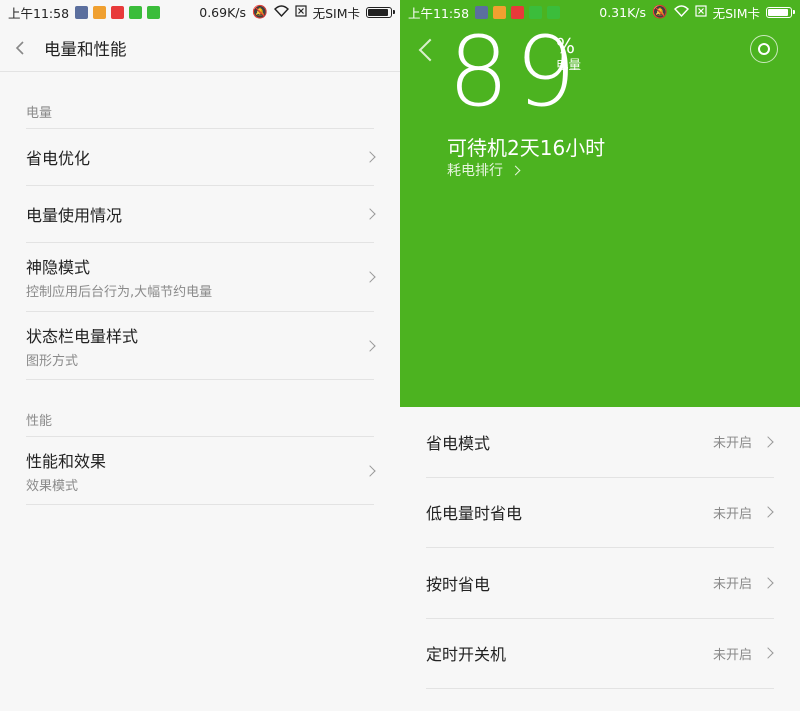  Describe the element at coordinates (52, 361) in the screenshot. I see `list-item-subtitle: 图形方式` at that location.